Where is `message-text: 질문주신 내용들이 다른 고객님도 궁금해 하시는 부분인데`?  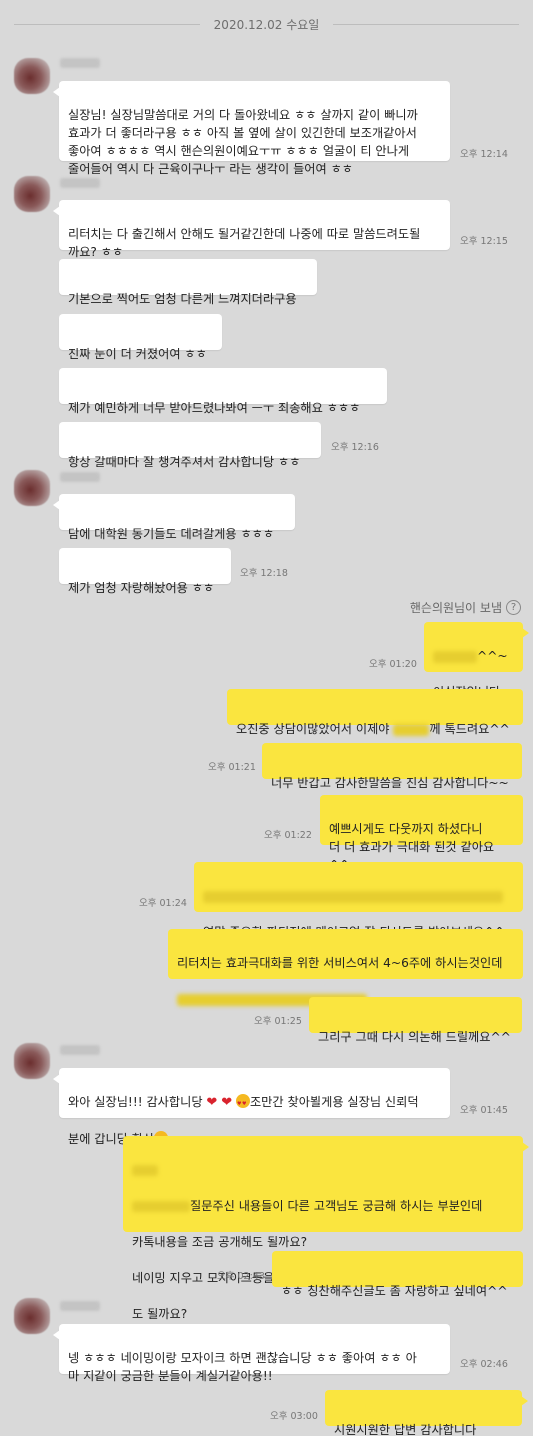 message-text: 질문주신 내용들이 다른 고객님도 궁금해 하시는 부분인데 is located at coordinates (336, 1206).